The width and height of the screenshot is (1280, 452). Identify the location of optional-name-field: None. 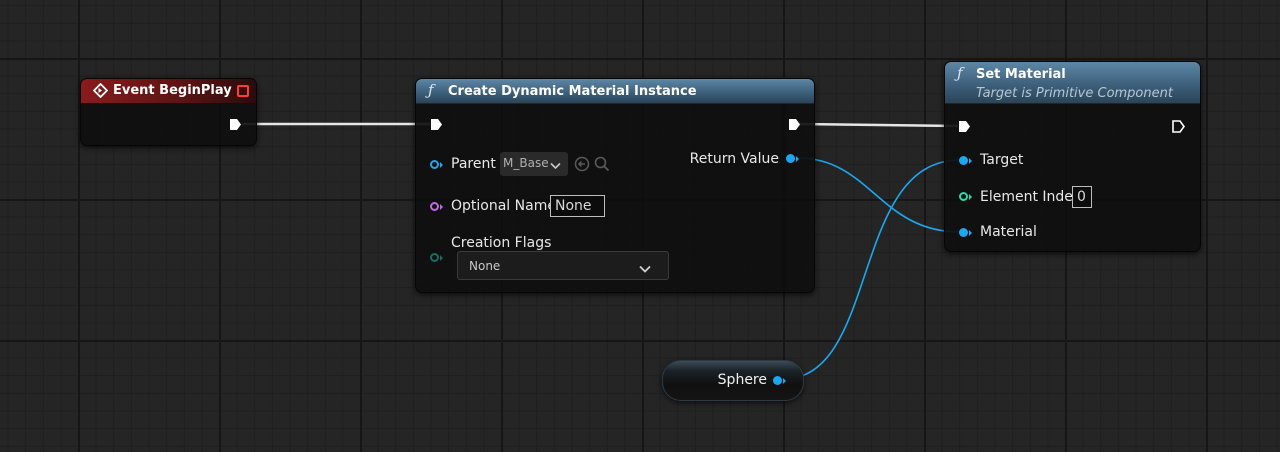
(577, 206).